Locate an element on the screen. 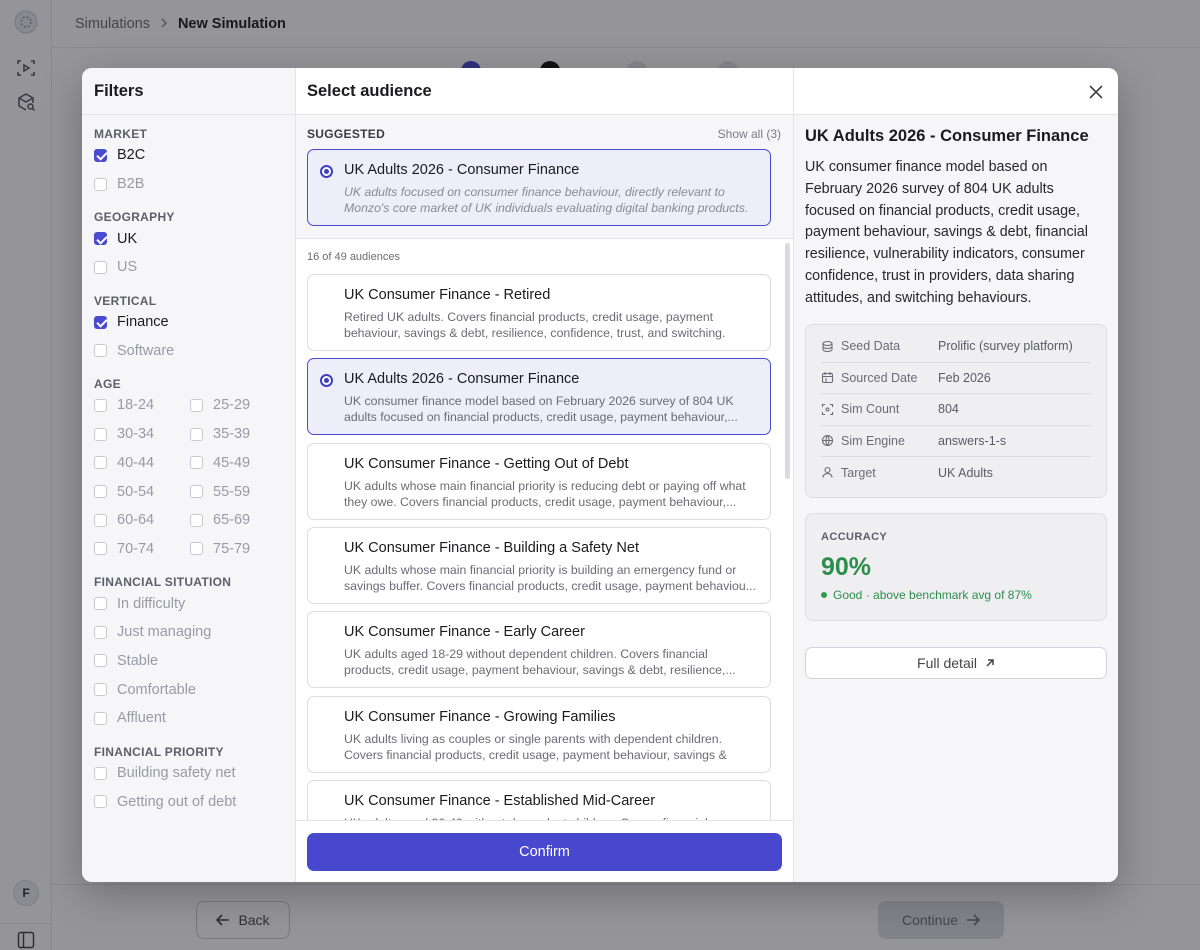 Image resolution: width=1200 pixels, height=950 pixels. filter-option: 70-74 is located at coordinates (142, 549).